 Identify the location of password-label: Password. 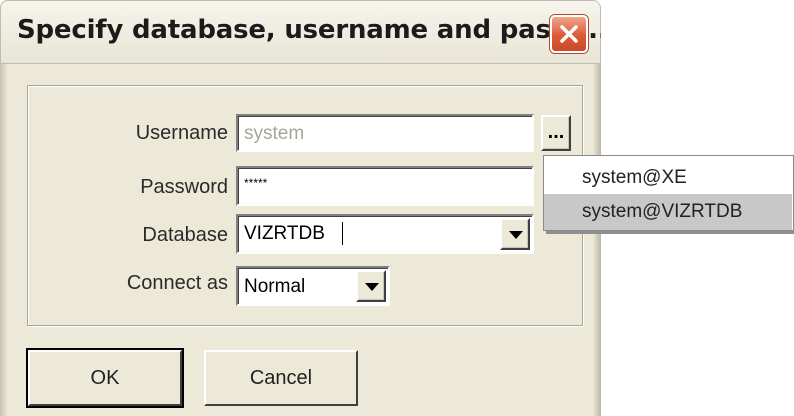
(184, 187).